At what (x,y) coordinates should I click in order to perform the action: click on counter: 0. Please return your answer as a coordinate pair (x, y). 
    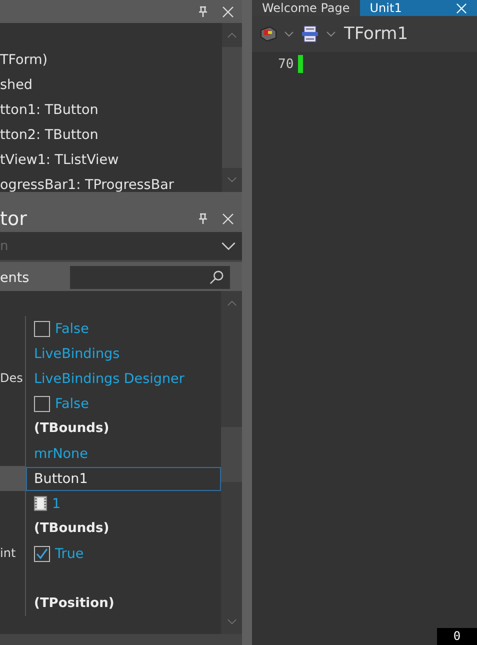
    Looking at the image, I should click on (457, 636).